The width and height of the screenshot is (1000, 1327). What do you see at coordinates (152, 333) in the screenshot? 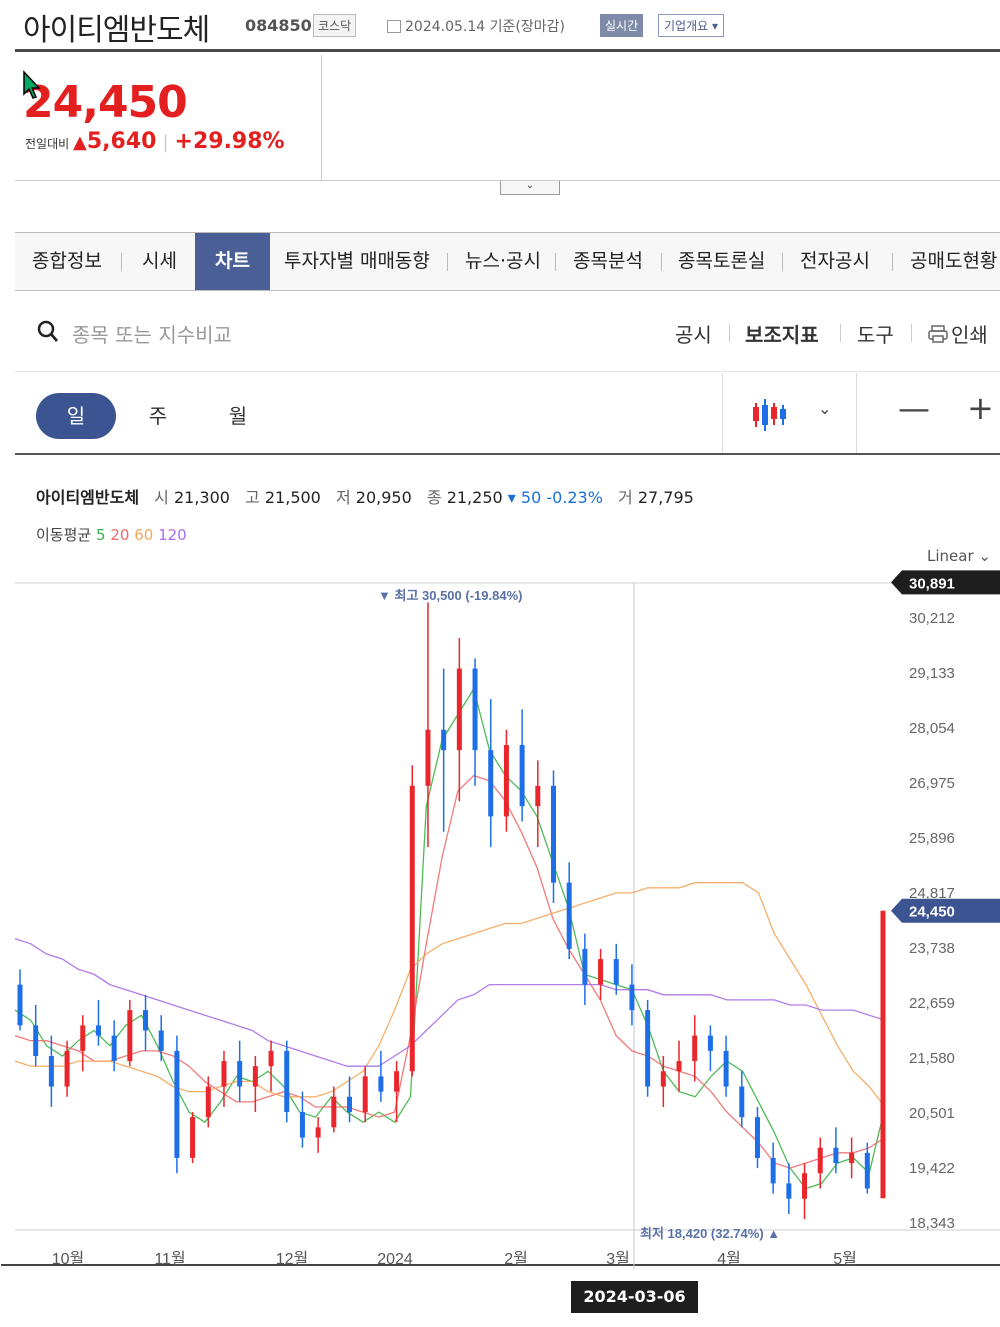
I see `compare-search-input: 종목 또는 지수비교` at bounding box center [152, 333].